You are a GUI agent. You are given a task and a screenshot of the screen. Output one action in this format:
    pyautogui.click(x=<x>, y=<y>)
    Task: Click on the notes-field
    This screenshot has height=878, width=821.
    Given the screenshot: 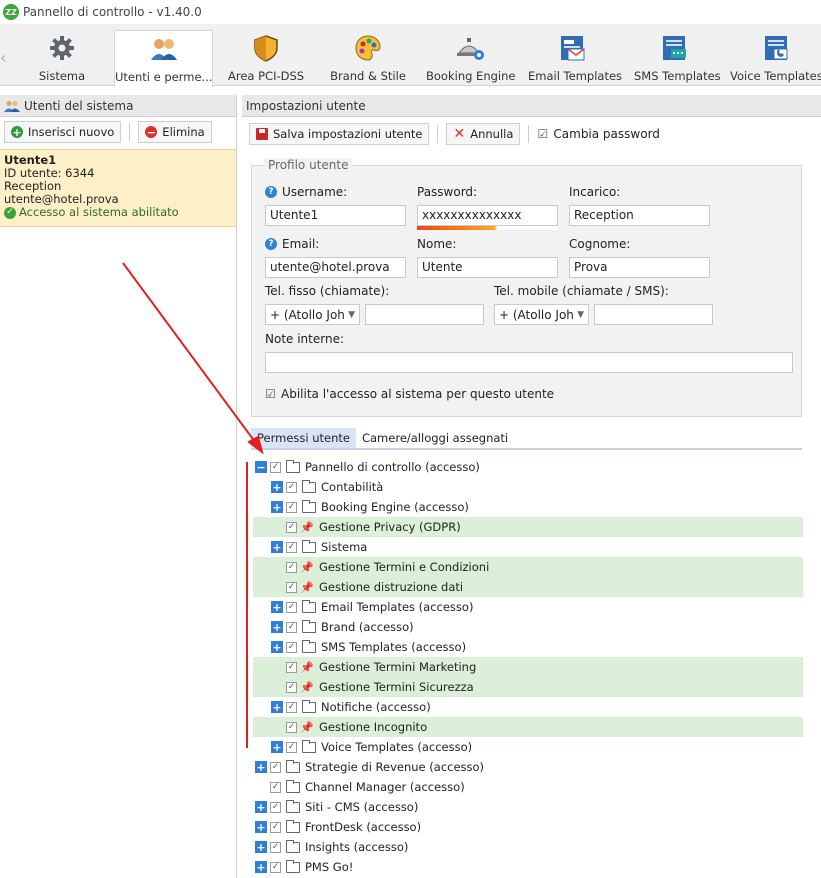 What is the action you would take?
    pyautogui.click(x=529, y=362)
    